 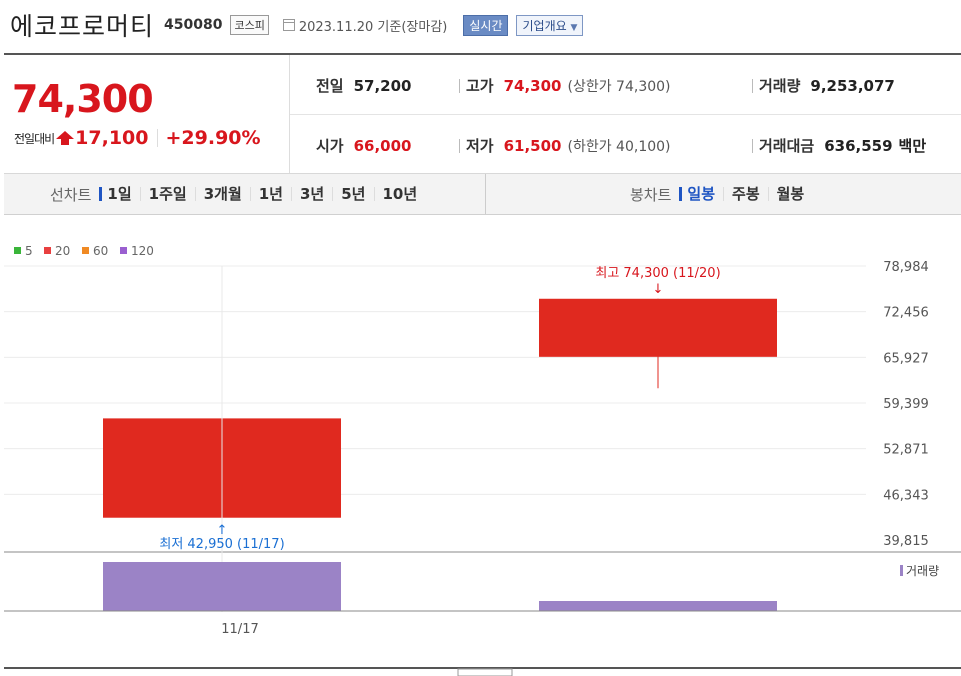 I want to click on up-arrow-icon, so click(x=65, y=138).